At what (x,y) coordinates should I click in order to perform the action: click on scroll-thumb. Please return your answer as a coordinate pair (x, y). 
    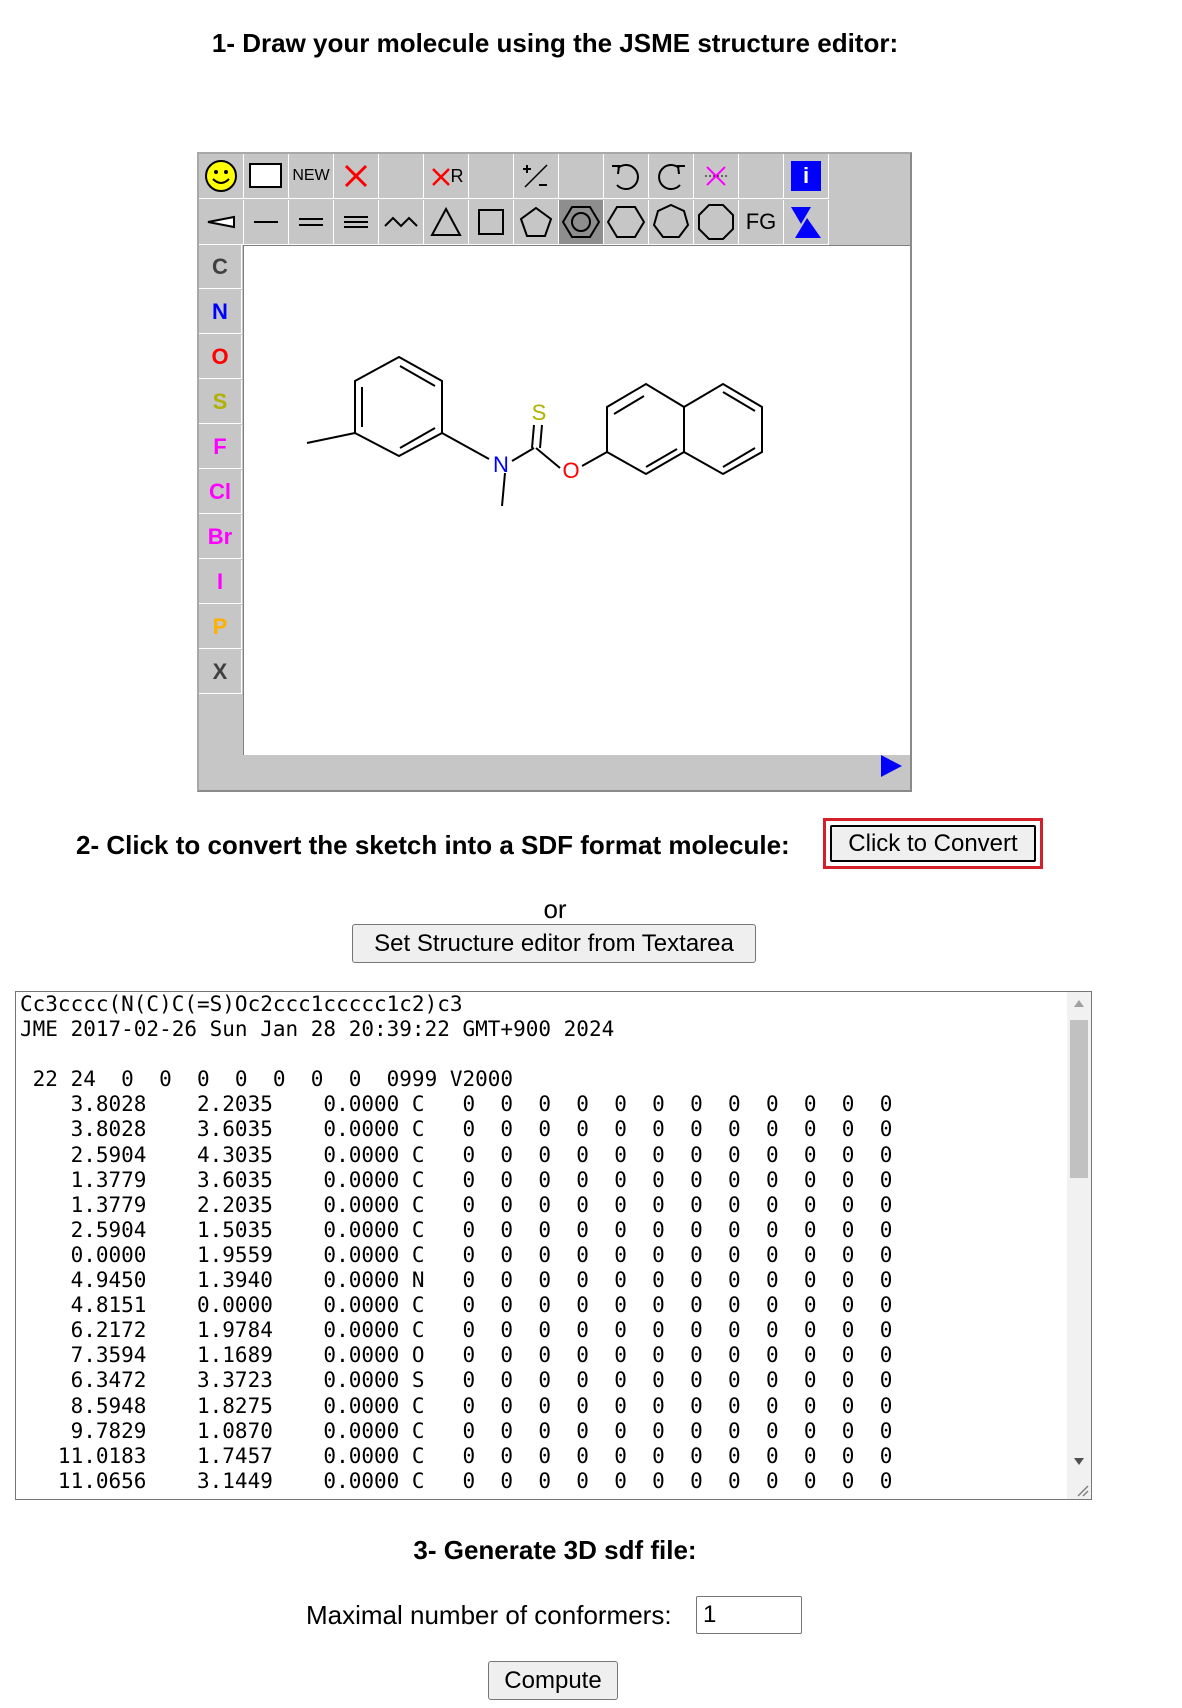
    Looking at the image, I should click on (1079, 1099).